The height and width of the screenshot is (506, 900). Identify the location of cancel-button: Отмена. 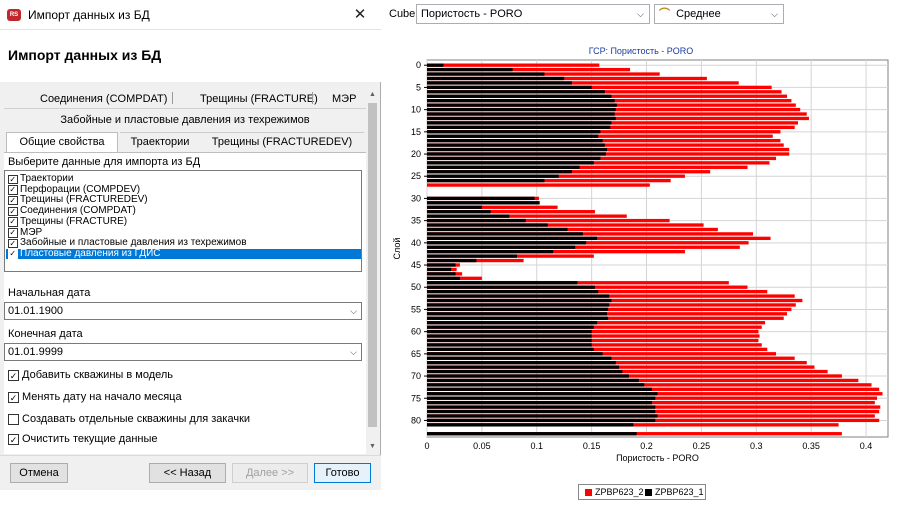
(39, 473).